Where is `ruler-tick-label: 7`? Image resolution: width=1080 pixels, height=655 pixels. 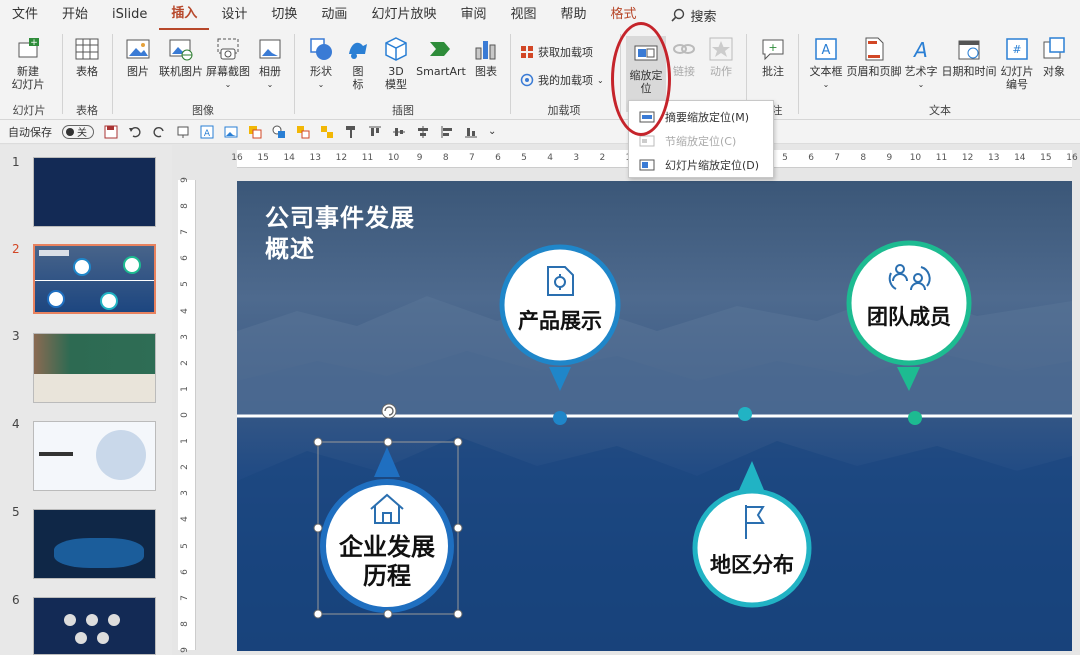 ruler-tick-label: 7 is located at coordinates (471, 158).